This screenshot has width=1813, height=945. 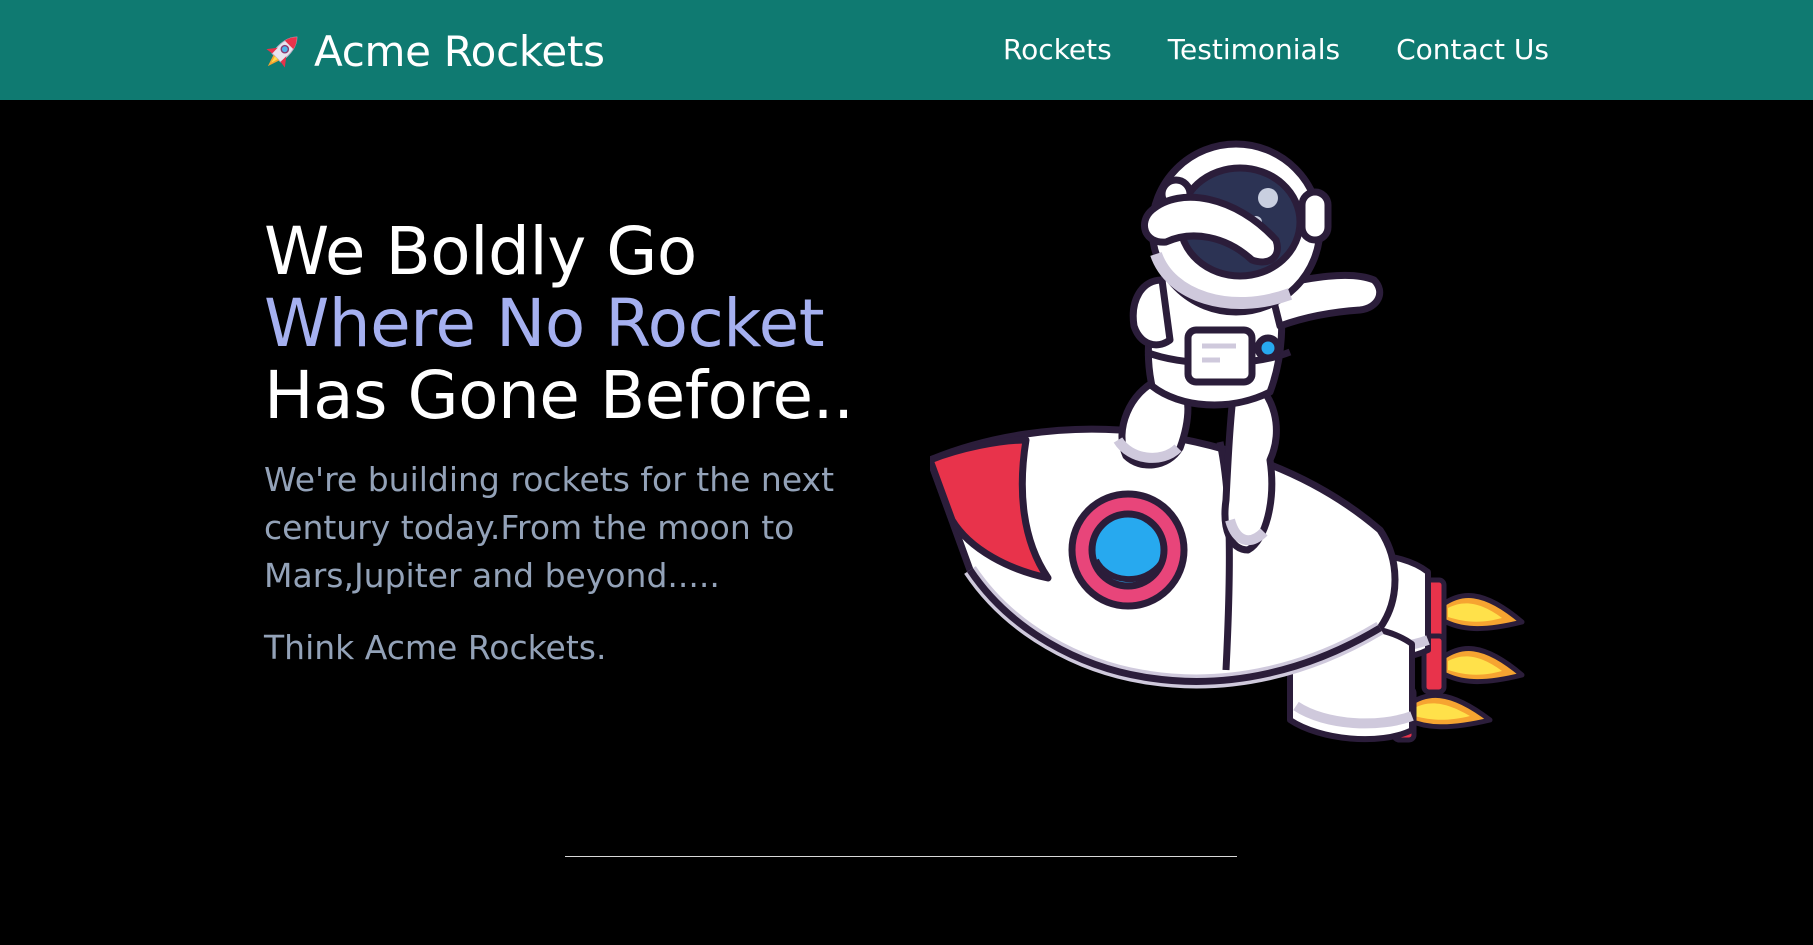 What do you see at coordinates (544, 323) in the screenshot?
I see `hero-title-accent-line: Where No Rocket` at bounding box center [544, 323].